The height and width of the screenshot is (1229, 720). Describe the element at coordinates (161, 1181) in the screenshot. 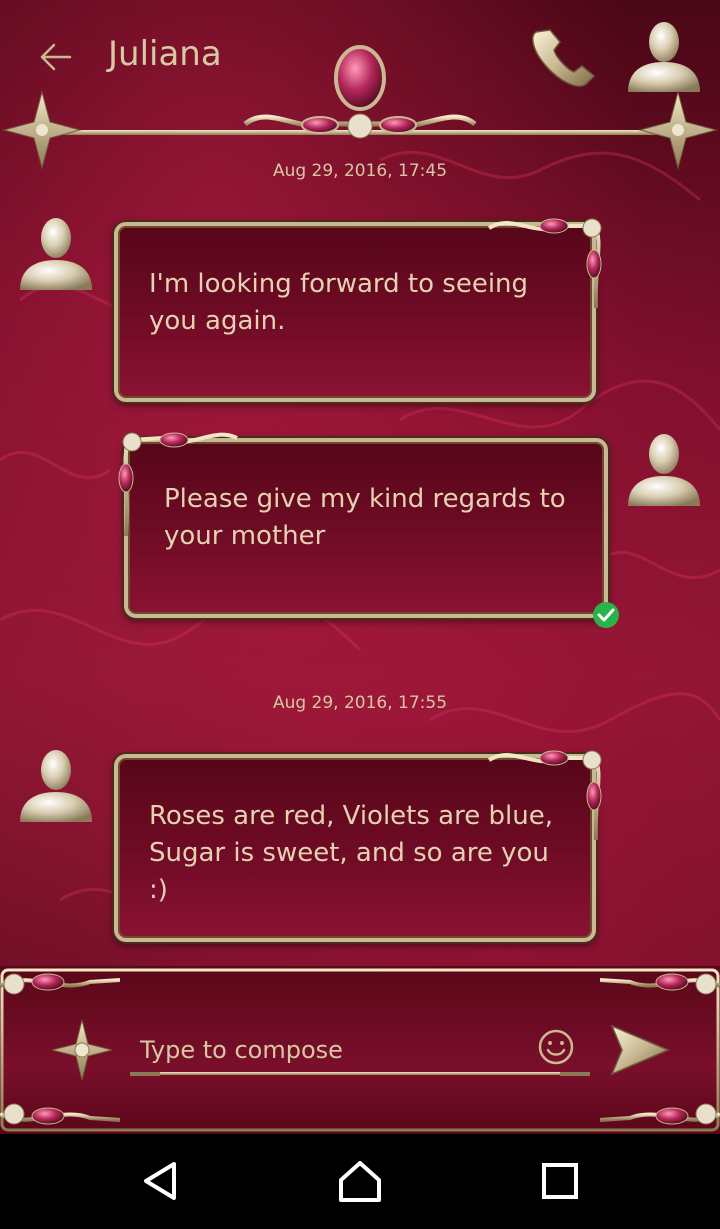

I see `triangle-back-icon` at that location.